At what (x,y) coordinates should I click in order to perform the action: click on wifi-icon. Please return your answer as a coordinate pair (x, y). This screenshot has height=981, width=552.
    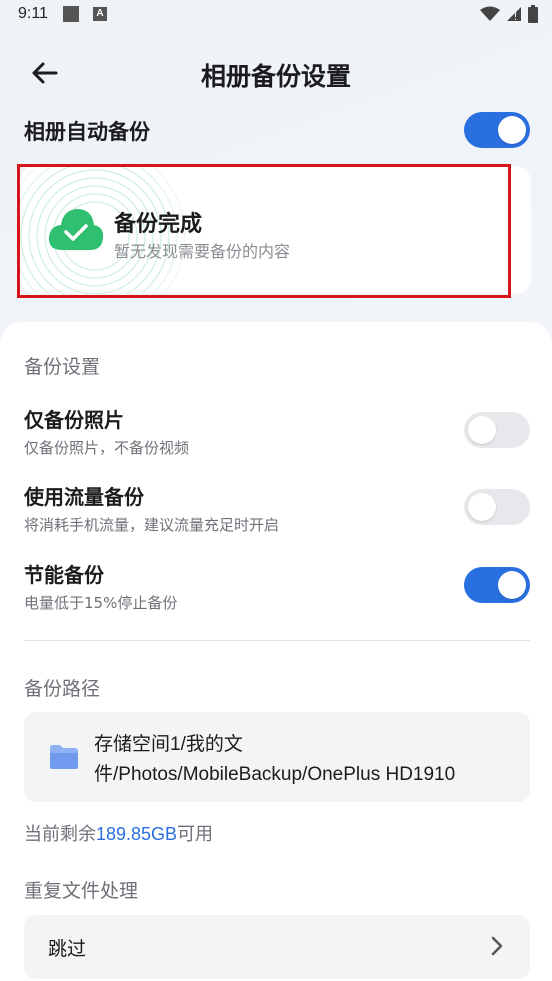
    Looking at the image, I should click on (490, 13).